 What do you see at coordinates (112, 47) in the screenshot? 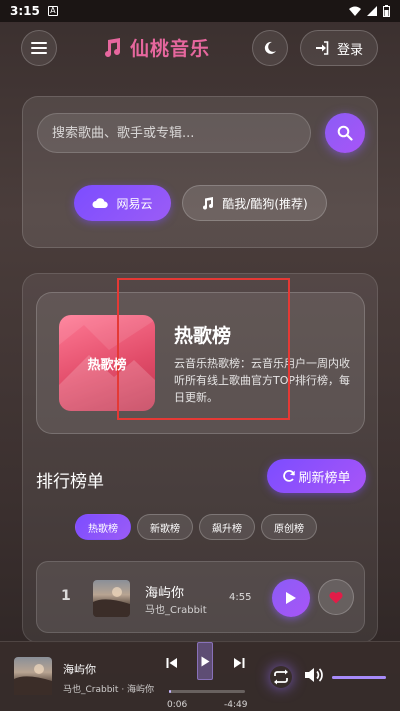
I see `music-note-icon` at bounding box center [112, 47].